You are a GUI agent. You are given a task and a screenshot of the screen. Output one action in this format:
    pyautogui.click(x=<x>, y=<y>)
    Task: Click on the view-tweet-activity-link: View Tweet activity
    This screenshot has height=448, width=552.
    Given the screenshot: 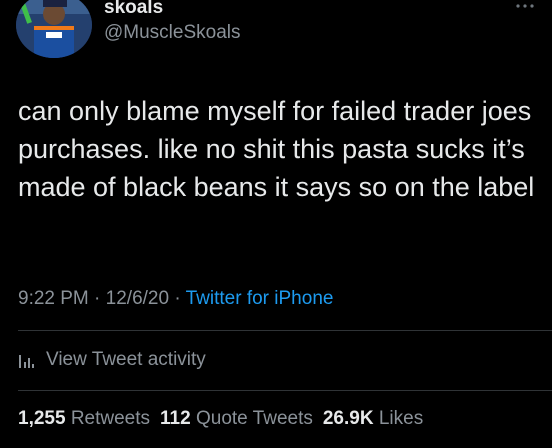 What is the action you would take?
    pyautogui.click(x=112, y=360)
    